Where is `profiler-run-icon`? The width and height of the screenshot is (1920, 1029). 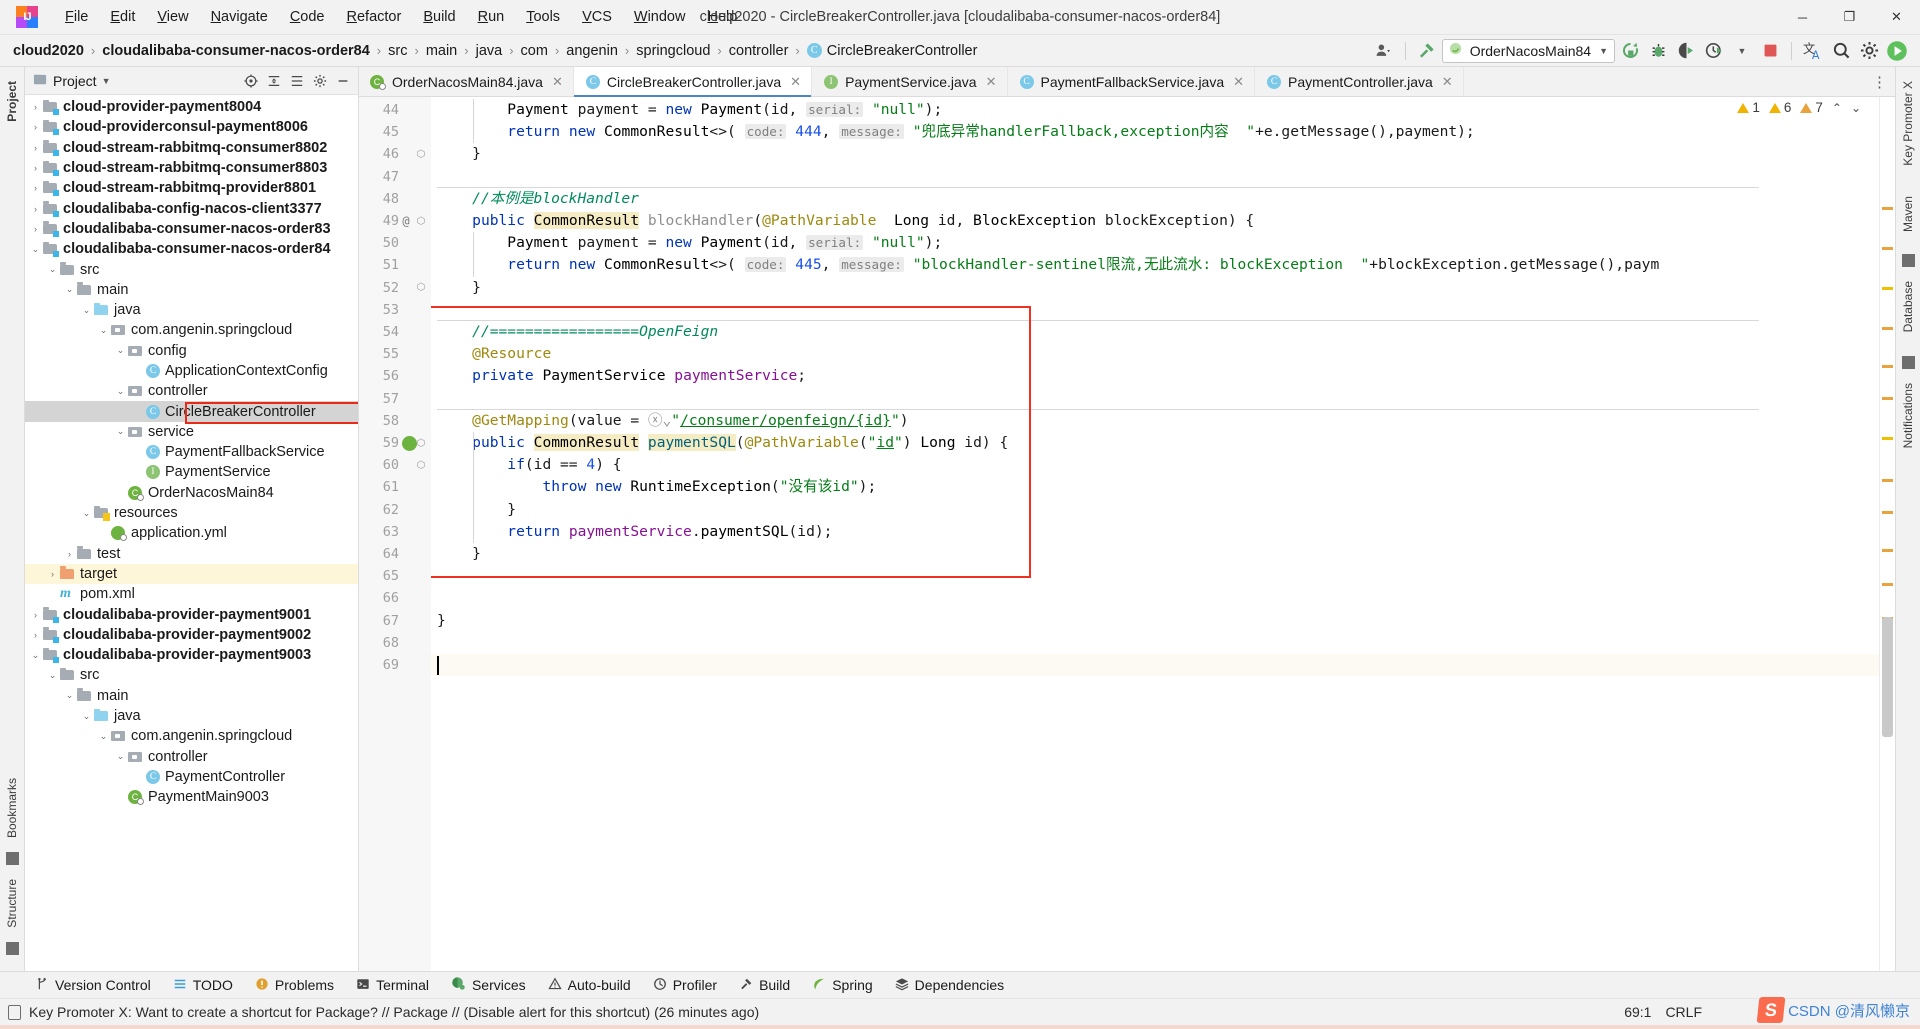 profiler-run-icon is located at coordinates (1714, 51).